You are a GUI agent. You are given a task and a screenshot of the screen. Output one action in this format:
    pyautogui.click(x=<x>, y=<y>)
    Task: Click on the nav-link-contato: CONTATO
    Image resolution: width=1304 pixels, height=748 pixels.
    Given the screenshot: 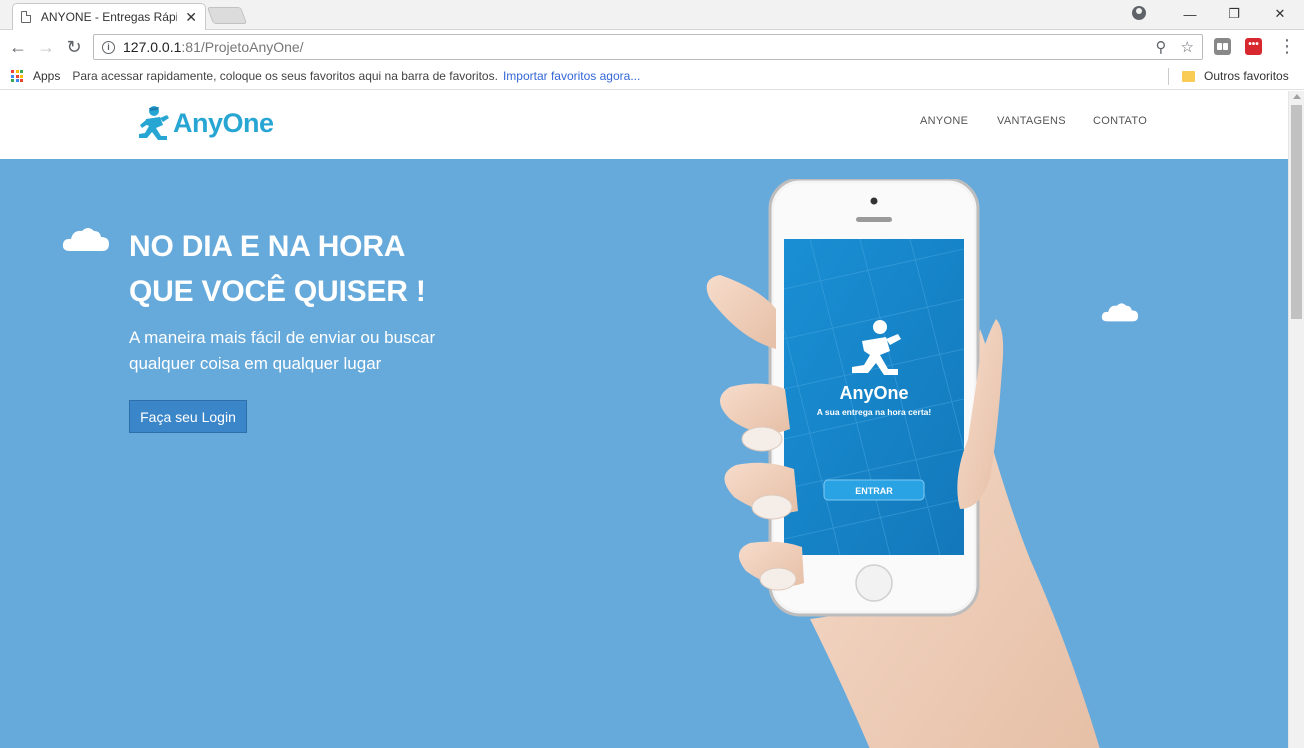 What is the action you would take?
    pyautogui.click(x=1120, y=121)
    